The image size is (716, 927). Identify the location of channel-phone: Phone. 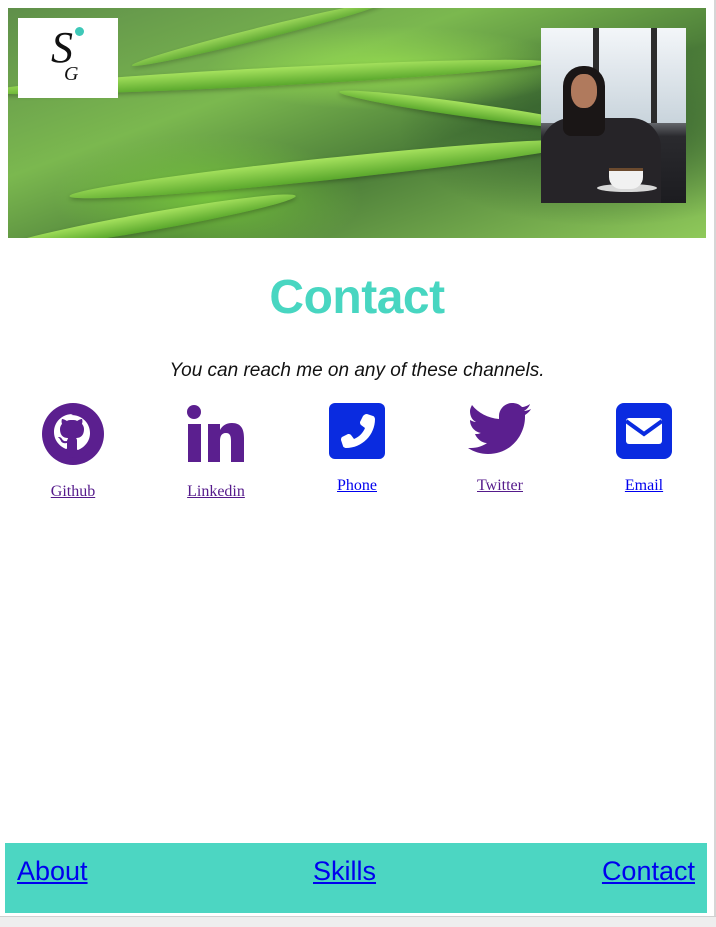
(357, 448).